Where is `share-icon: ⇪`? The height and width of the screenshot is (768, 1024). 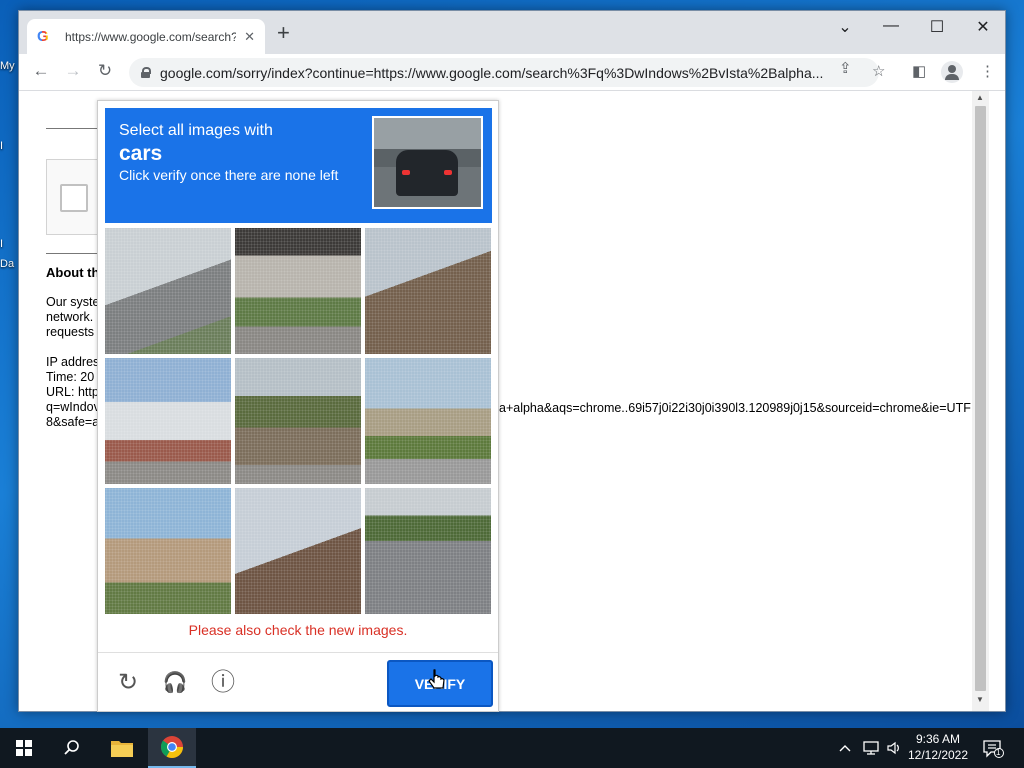
share-icon: ⇪ is located at coordinates (845, 68).